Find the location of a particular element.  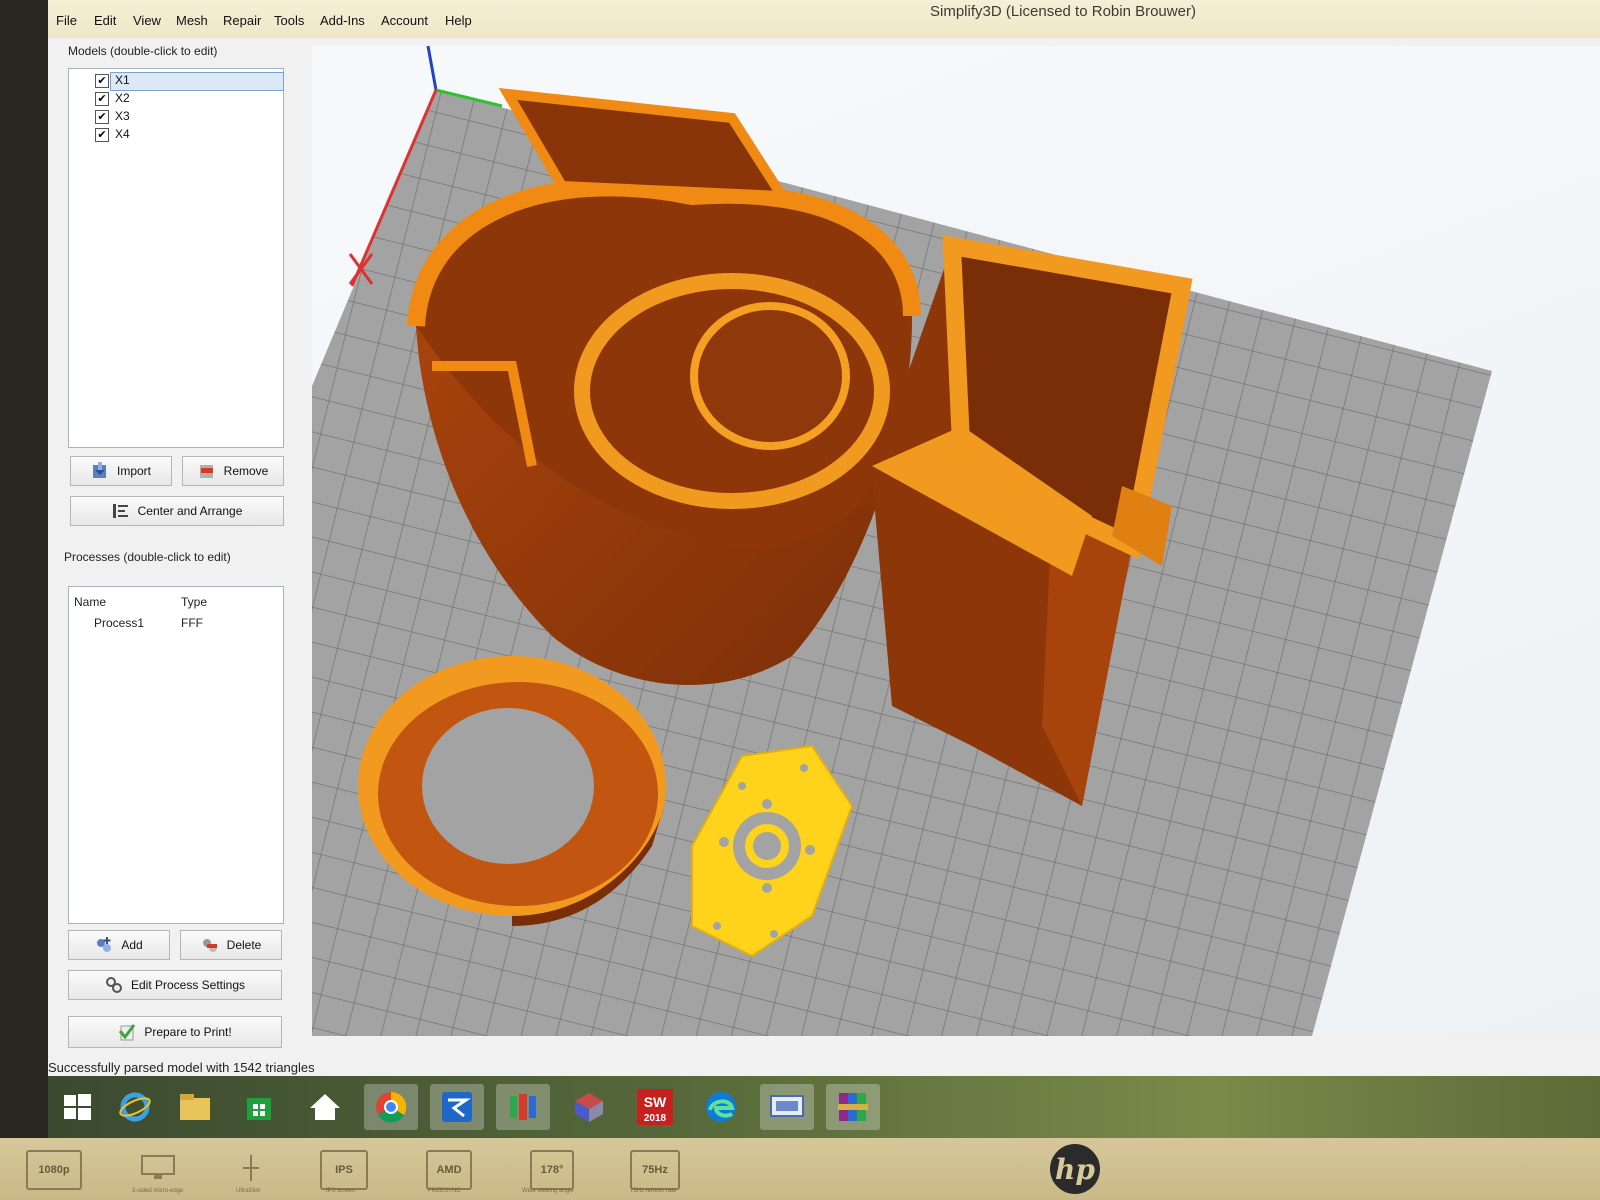

center-and-arrange-label: Center and Arrange is located at coordinates (190, 511).